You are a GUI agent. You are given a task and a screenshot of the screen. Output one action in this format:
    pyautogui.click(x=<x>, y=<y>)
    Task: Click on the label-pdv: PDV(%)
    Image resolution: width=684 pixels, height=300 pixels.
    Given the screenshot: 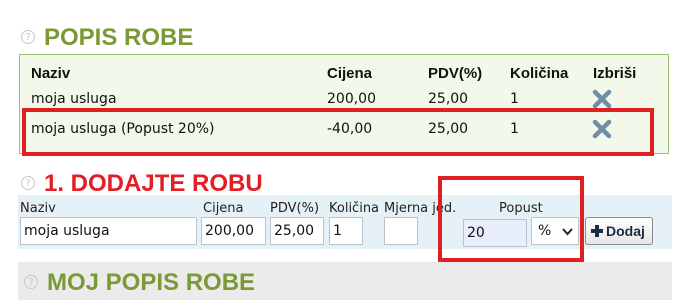 What is the action you would take?
    pyautogui.click(x=295, y=208)
    